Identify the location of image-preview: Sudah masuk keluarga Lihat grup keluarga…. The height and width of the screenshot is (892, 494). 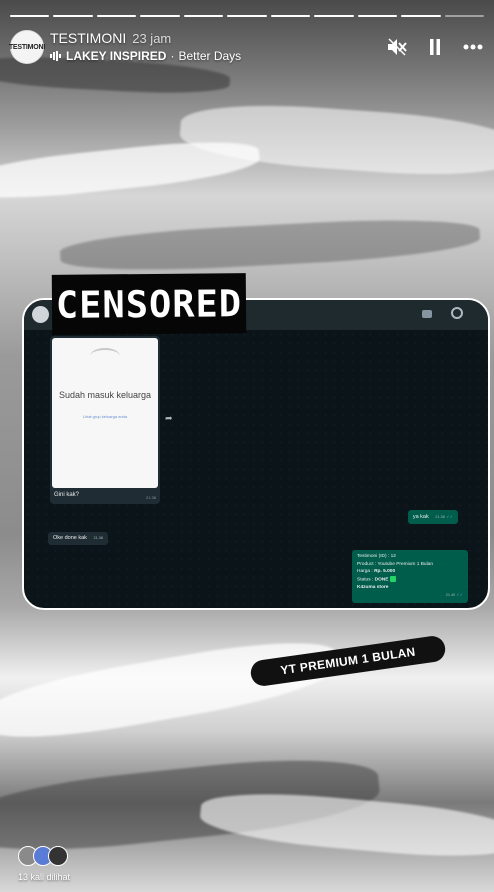
(105, 413).